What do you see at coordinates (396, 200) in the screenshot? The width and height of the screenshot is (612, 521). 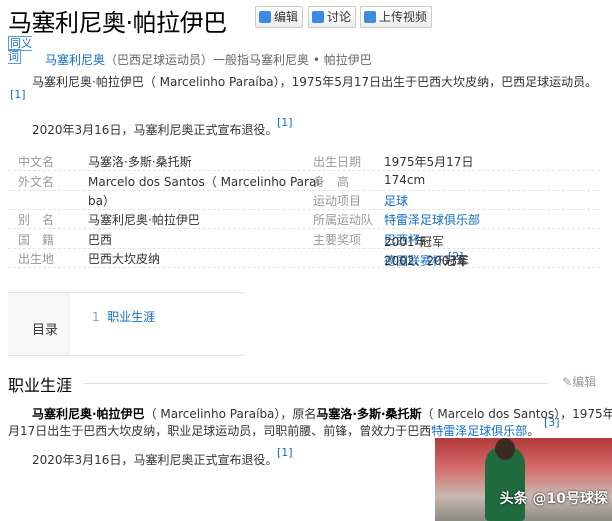 I see `info-link: 足球` at bounding box center [396, 200].